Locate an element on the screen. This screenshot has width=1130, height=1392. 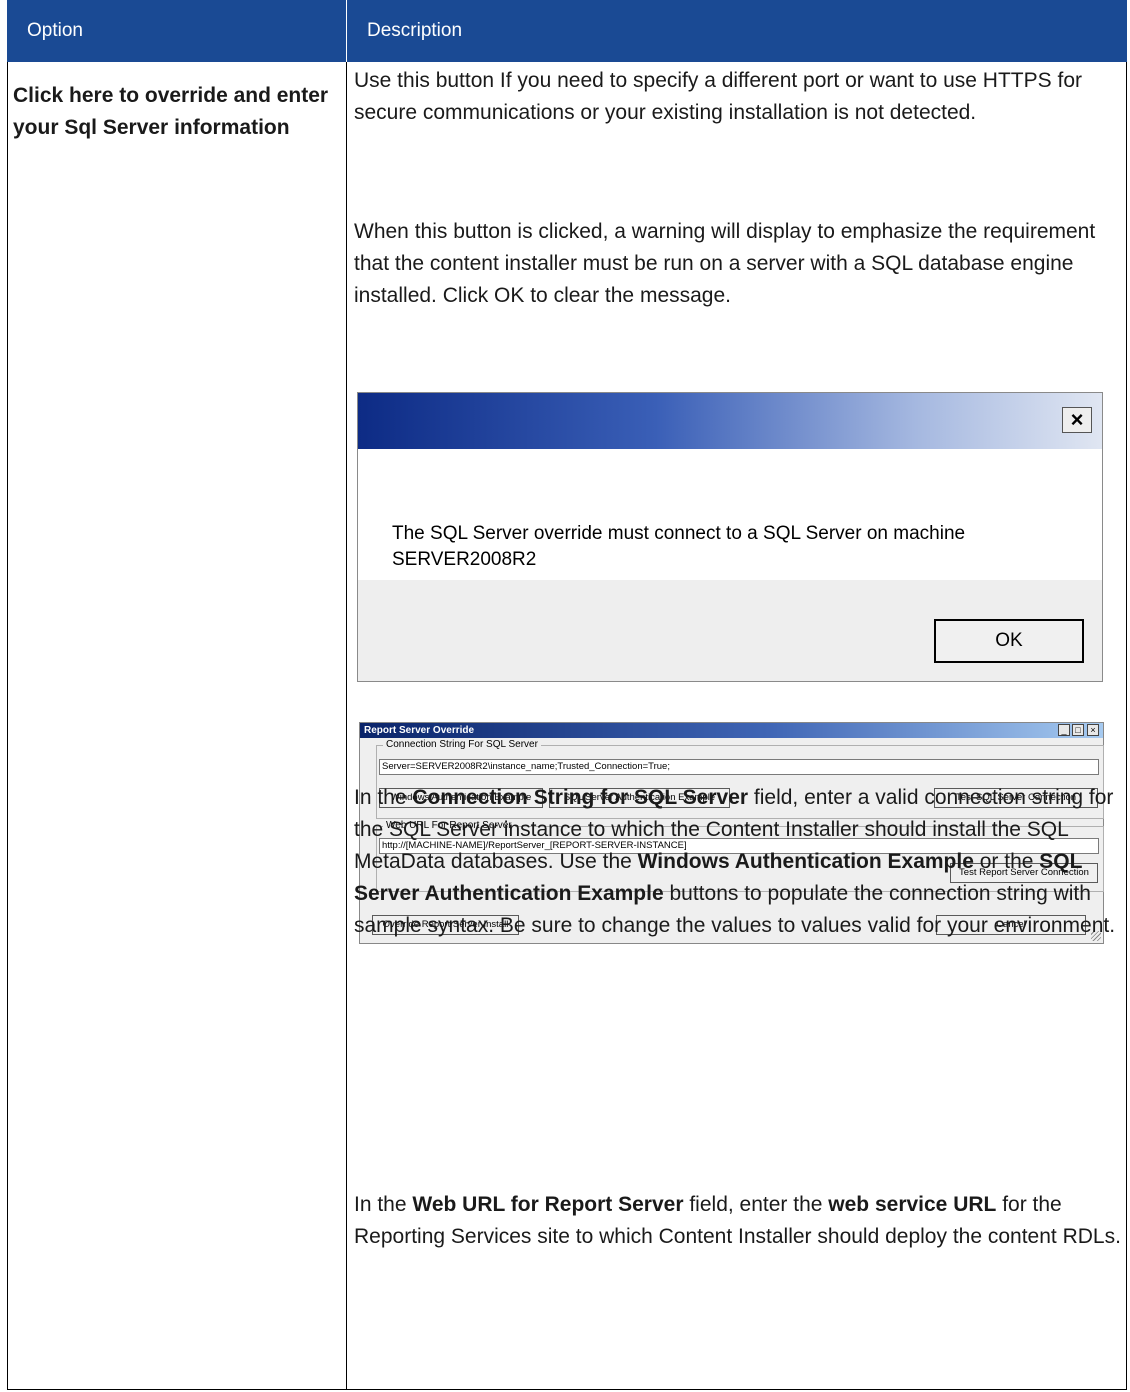
table-header: Option Description is located at coordinates (567, 31).